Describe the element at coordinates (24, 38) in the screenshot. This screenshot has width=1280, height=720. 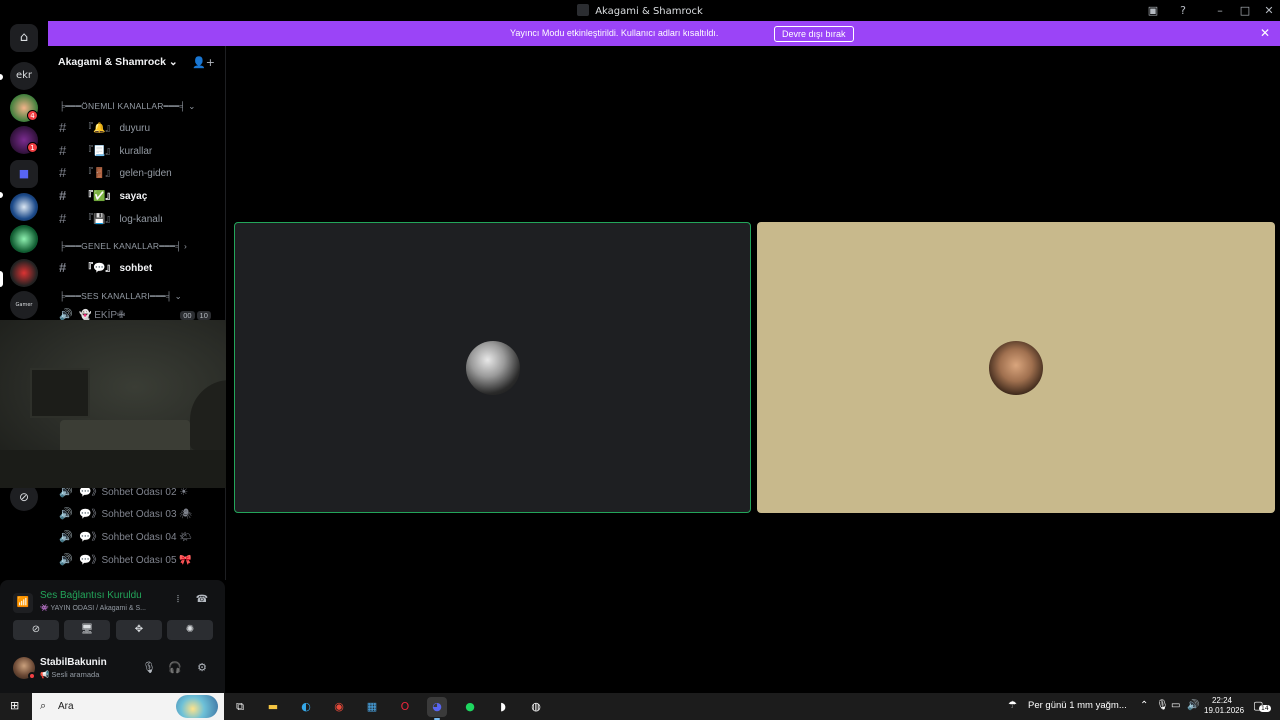
I see `discord-home-icon: ⌂` at that location.